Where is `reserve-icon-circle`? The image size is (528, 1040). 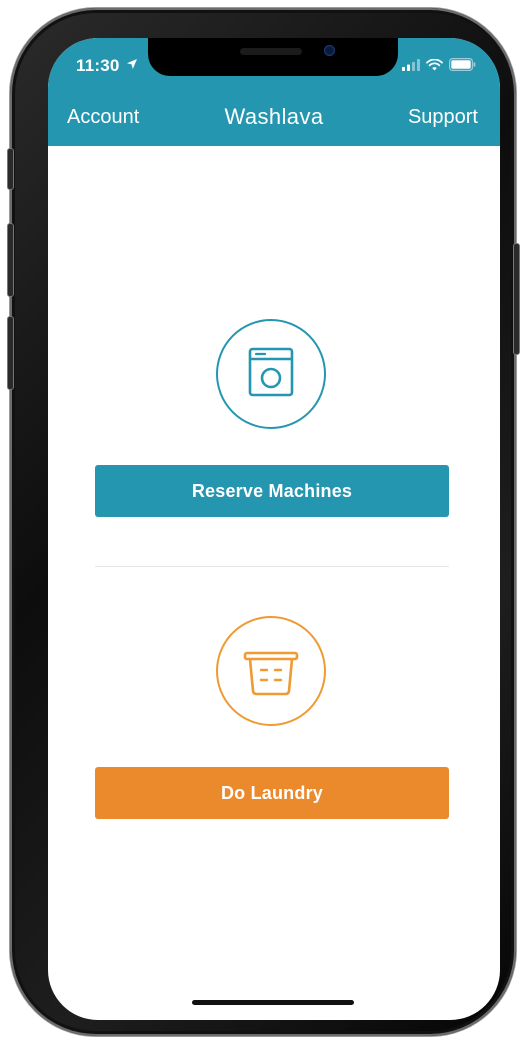 reserve-icon-circle is located at coordinates (271, 374).